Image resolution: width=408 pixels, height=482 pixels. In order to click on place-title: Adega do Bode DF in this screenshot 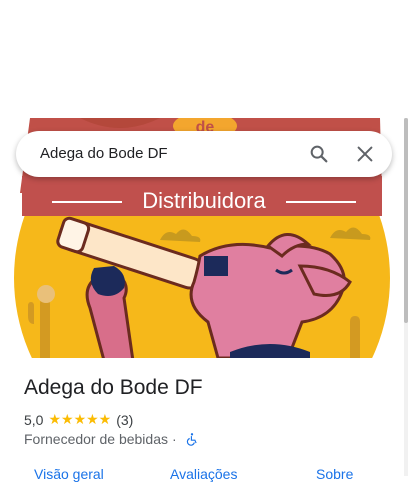, I will do `click(113, 387)`.